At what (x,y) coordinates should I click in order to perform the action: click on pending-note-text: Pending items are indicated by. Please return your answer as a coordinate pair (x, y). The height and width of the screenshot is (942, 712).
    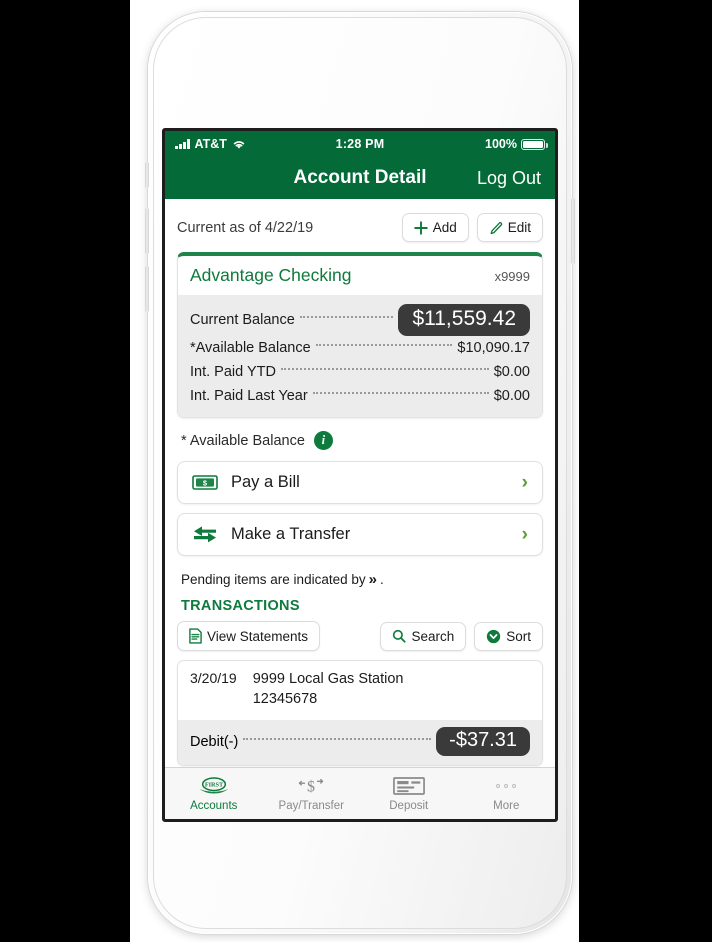
    Looking at the image, I should click on (273, 580).